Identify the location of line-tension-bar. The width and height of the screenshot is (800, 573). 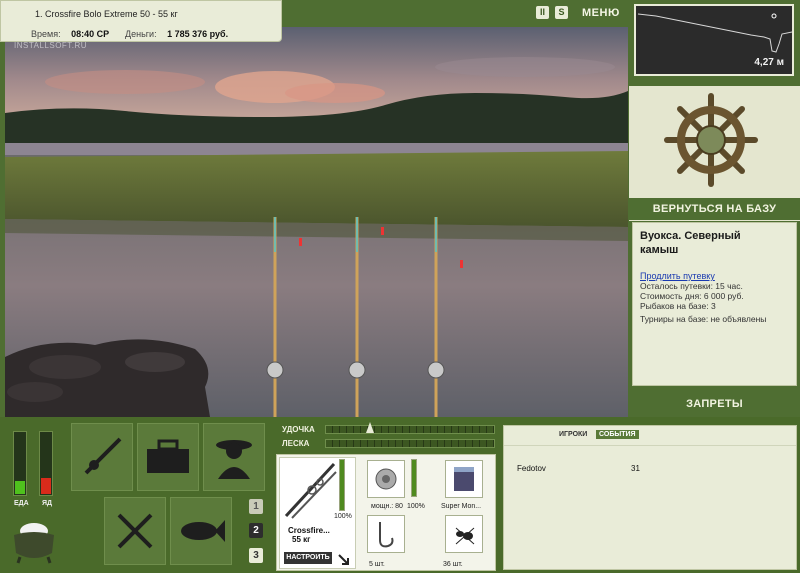
(410, 443).